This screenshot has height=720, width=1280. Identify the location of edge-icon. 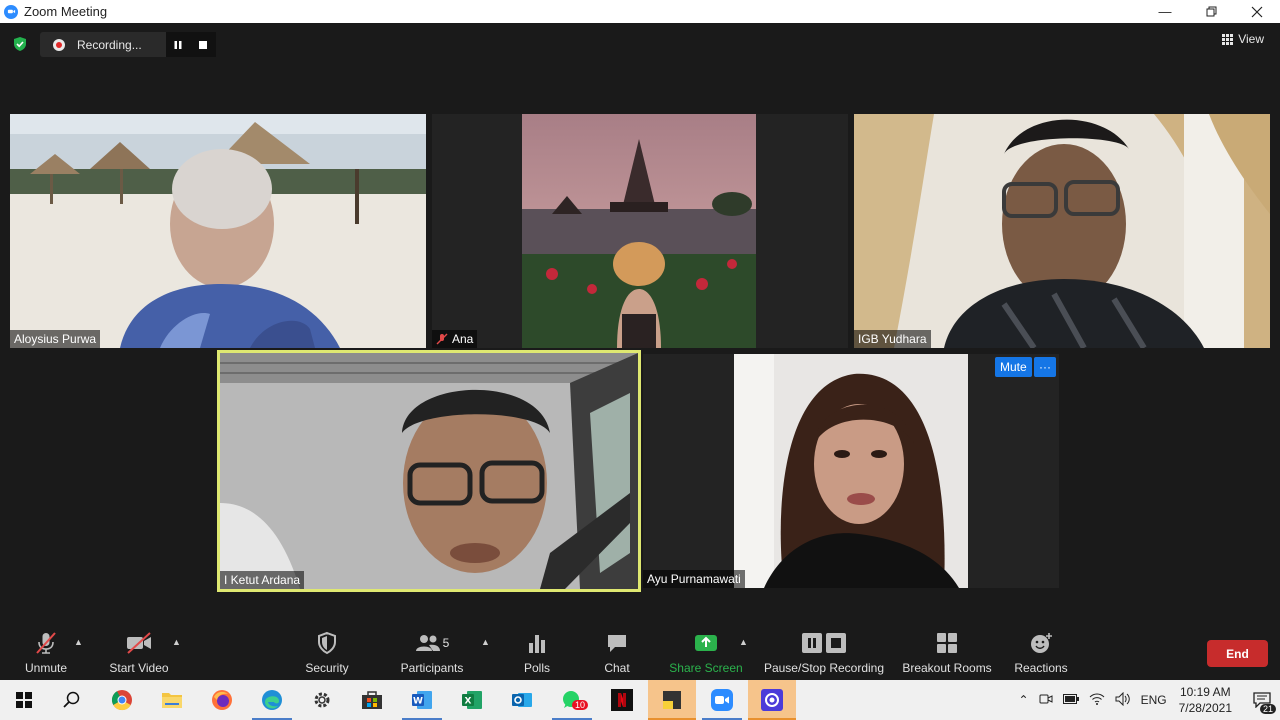
(272, 700).